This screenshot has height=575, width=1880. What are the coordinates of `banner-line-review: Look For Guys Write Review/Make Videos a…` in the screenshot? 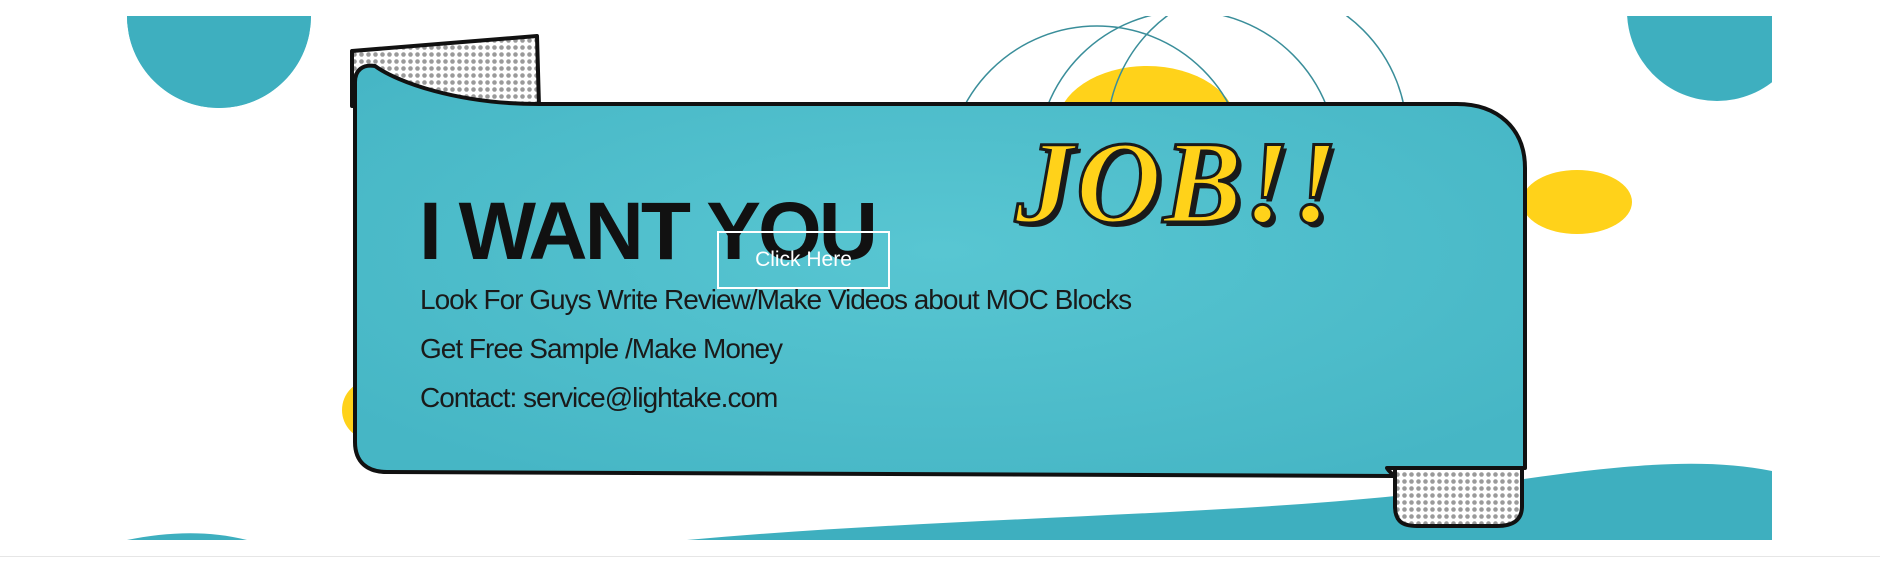 It's located at (776, 299).